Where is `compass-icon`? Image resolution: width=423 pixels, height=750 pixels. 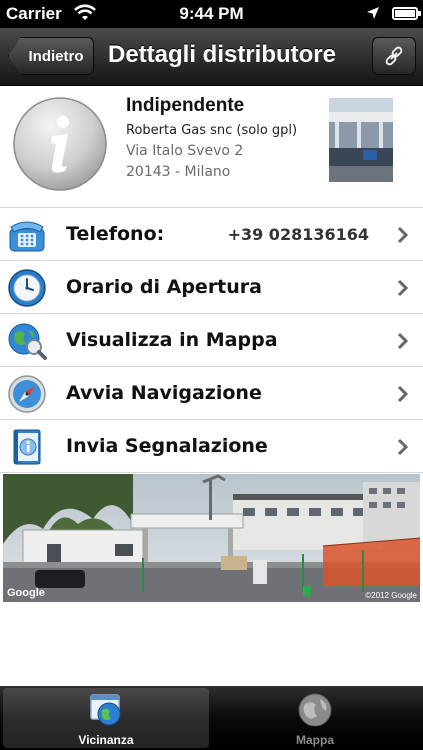
compass-icon is located at coordinates (27, 394).